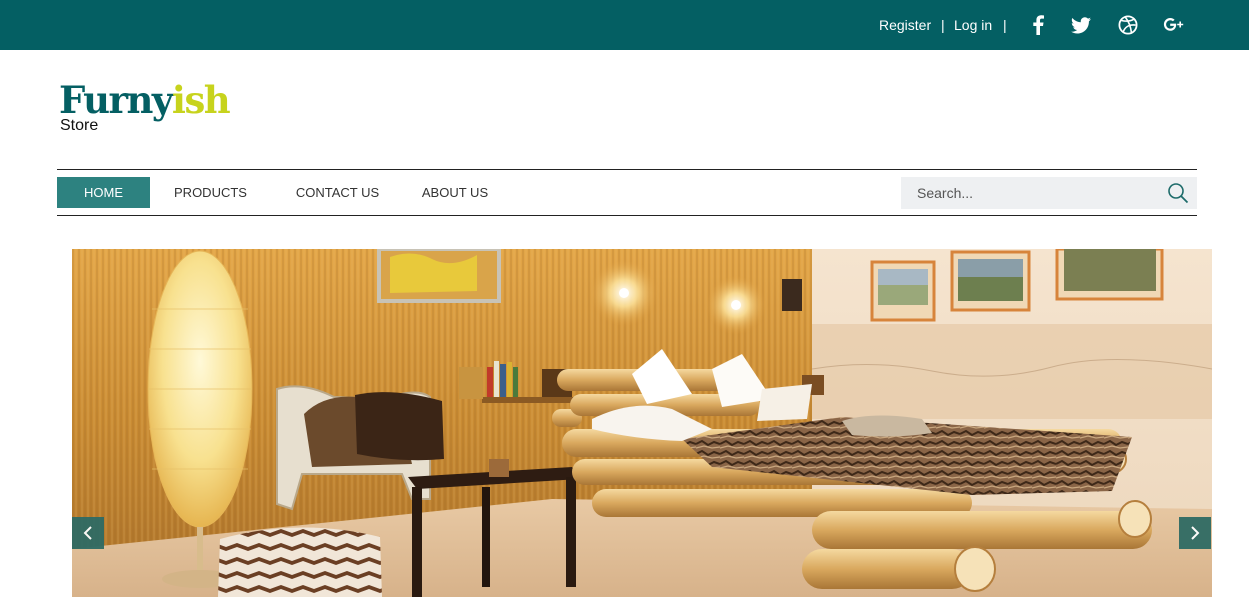 The width and height of the screenshot is (1249, 597). What do you see at coordinates (1081, 25) in the screenshot?
I see `twitter-icon` at bounding box center [1081, 25].